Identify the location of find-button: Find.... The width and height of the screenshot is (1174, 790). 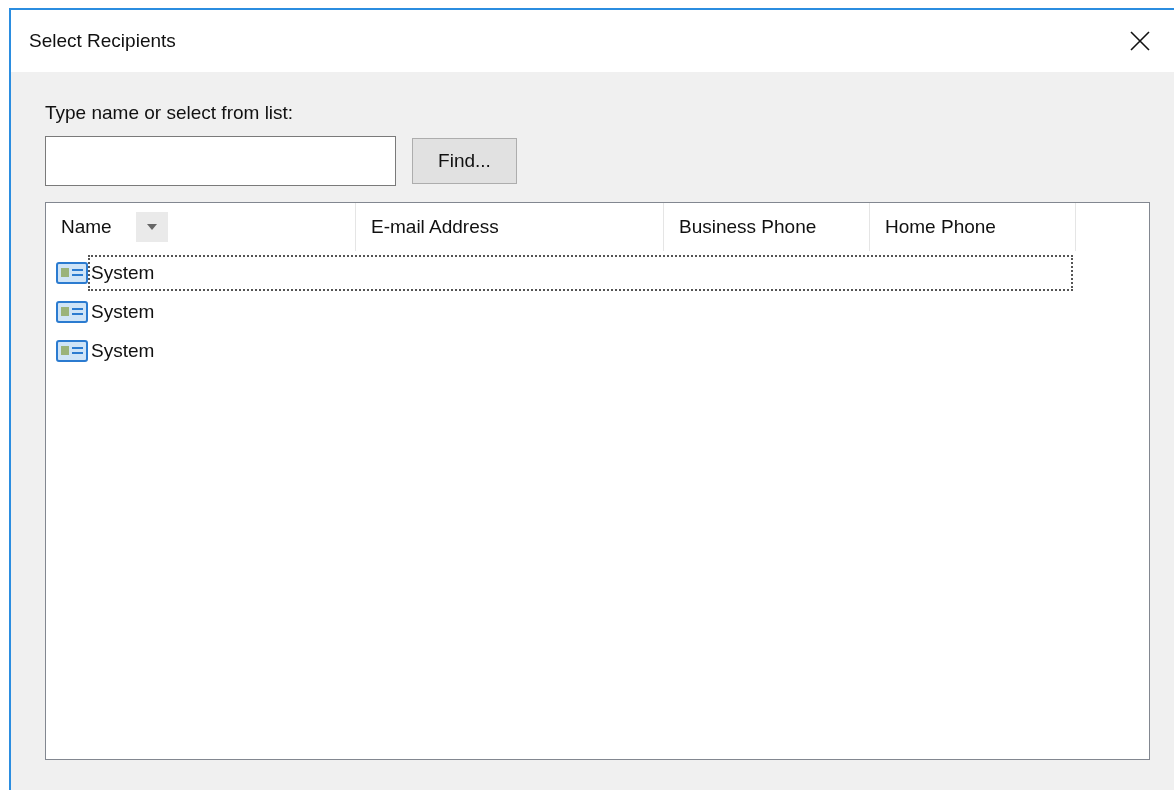
(464, 161).